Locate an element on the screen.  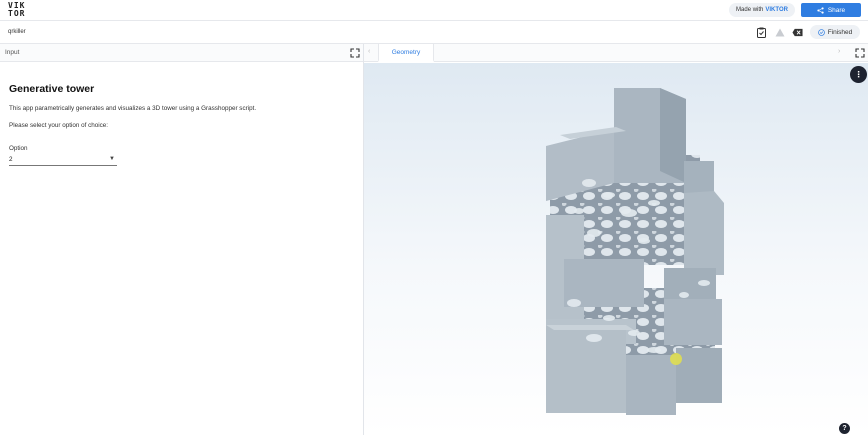
made-with-brand: VIKTOR is located at coordinates (776, 10).